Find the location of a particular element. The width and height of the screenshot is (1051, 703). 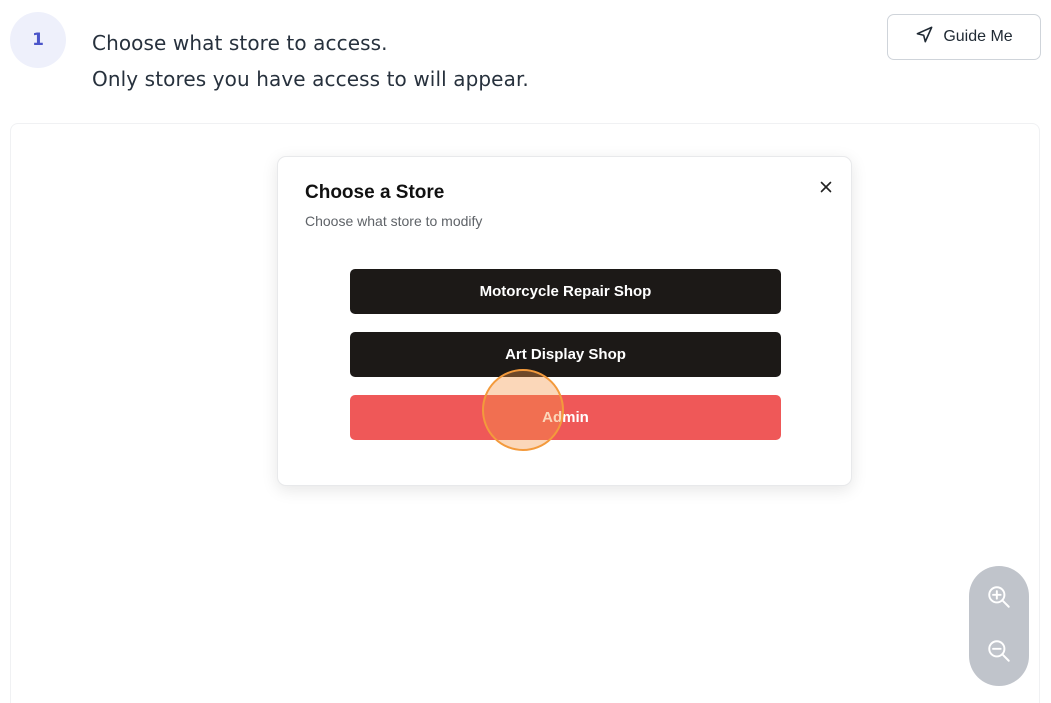

modal-close-button is located at coordinates (826, 187).